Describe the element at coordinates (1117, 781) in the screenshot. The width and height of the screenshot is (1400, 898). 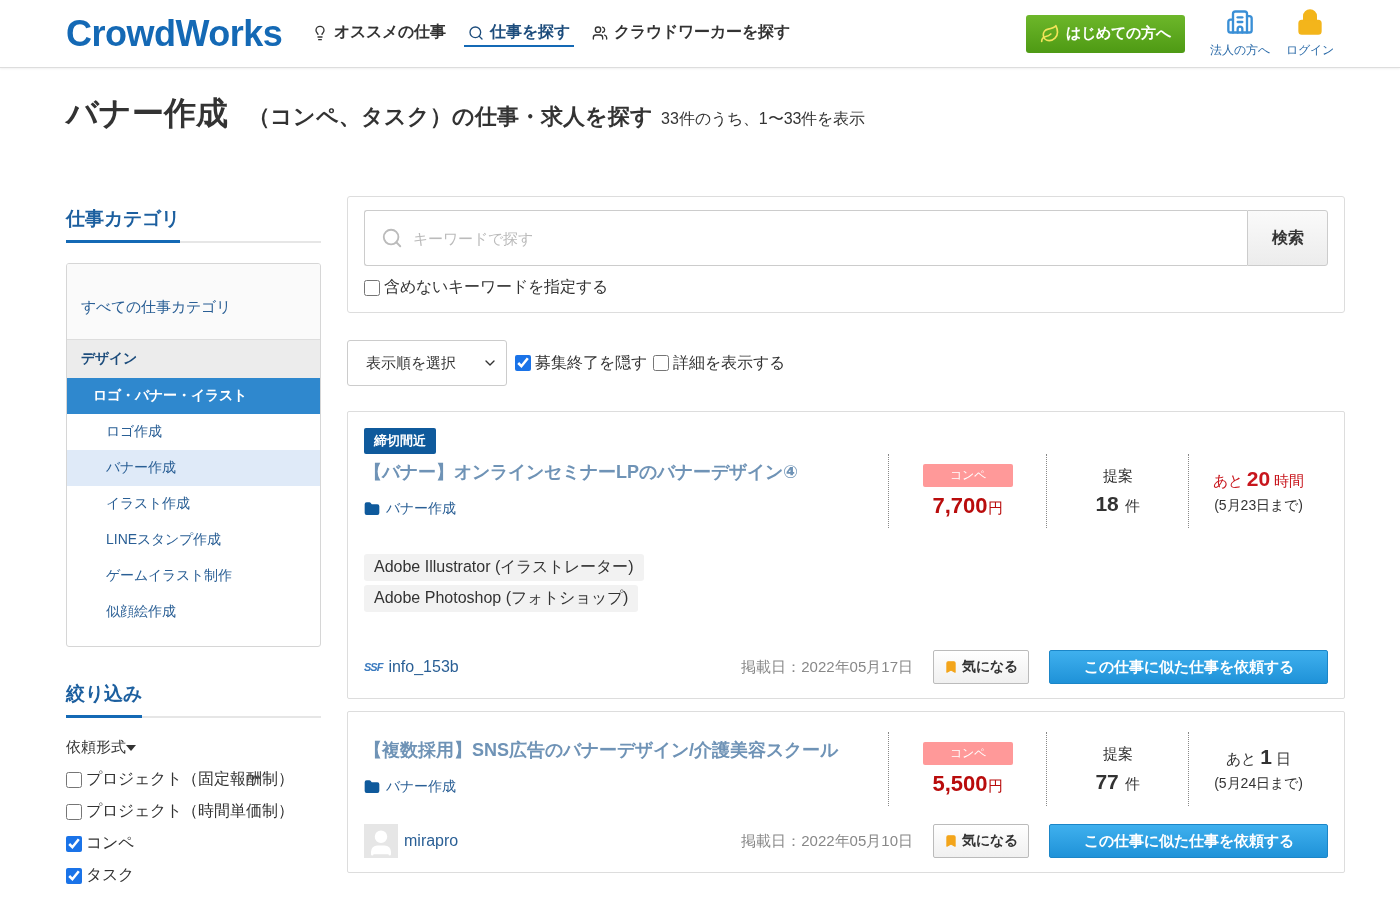
I see `proposals-count: 77 件` at that location.